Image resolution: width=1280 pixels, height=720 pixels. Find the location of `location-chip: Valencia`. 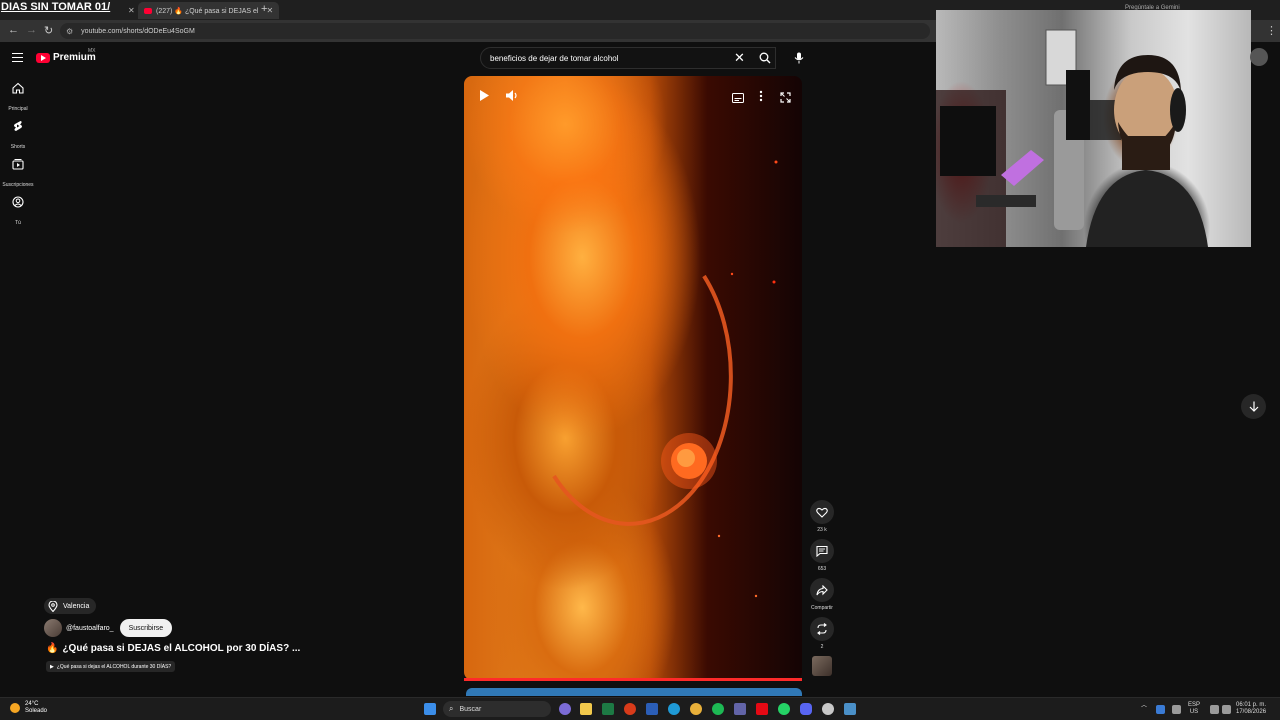

location-chip: Valencia is located at coordinates (70, 606).